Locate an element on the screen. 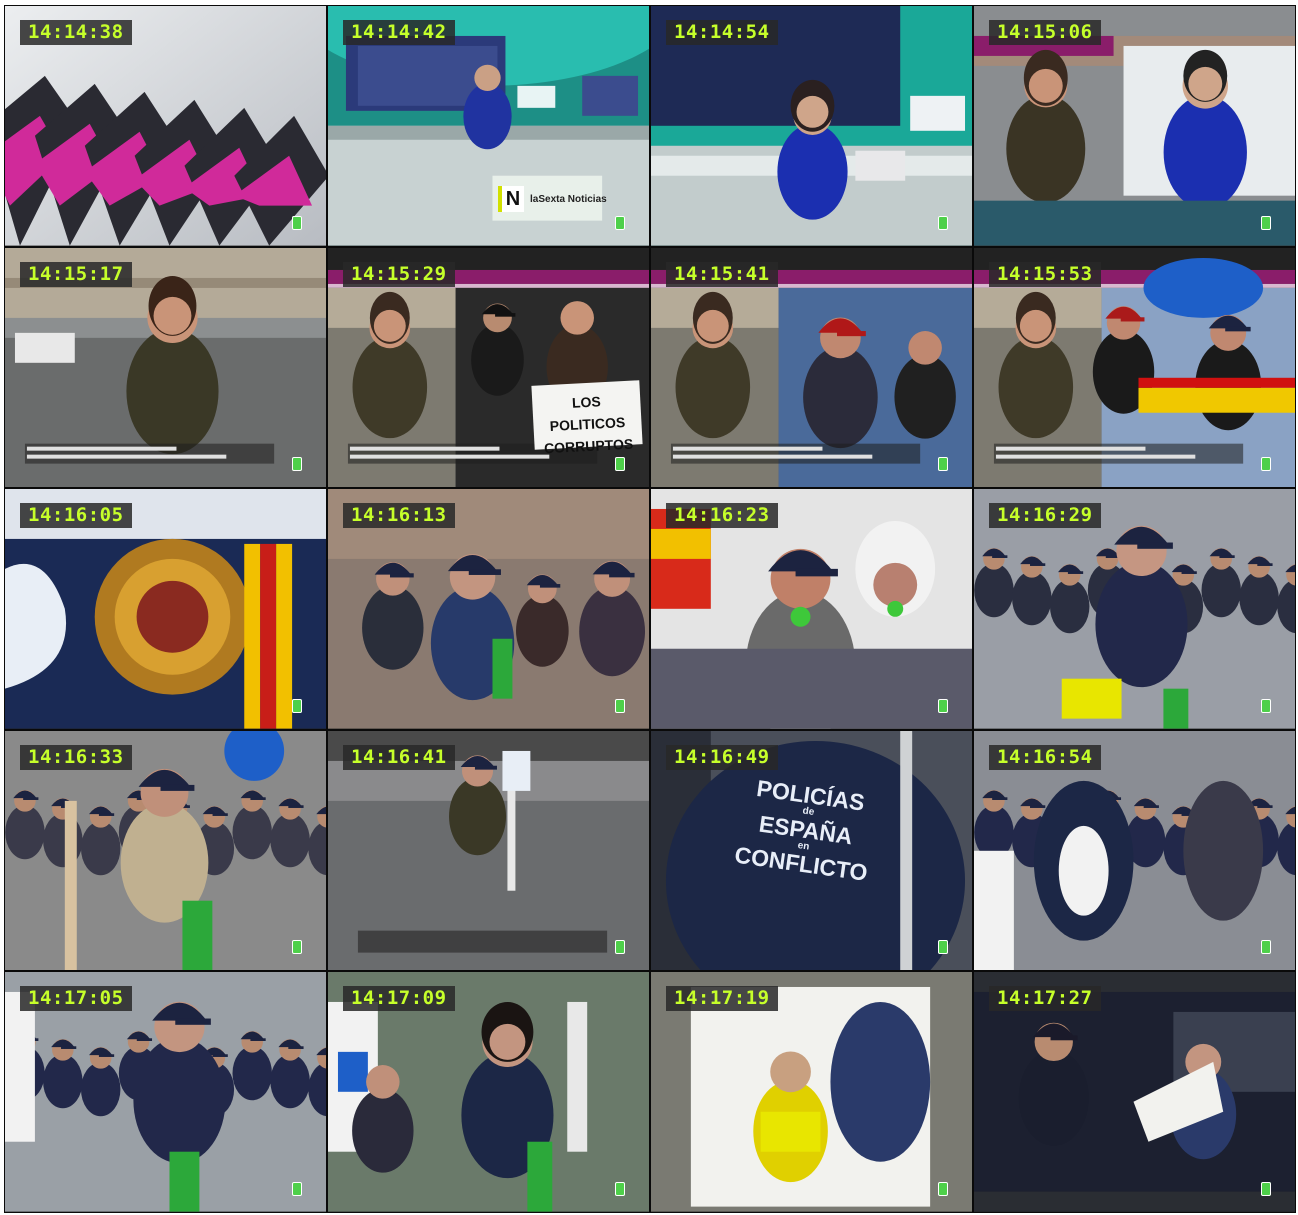  brand-name: laSexta Noticias is located at coordinates (568, 199).